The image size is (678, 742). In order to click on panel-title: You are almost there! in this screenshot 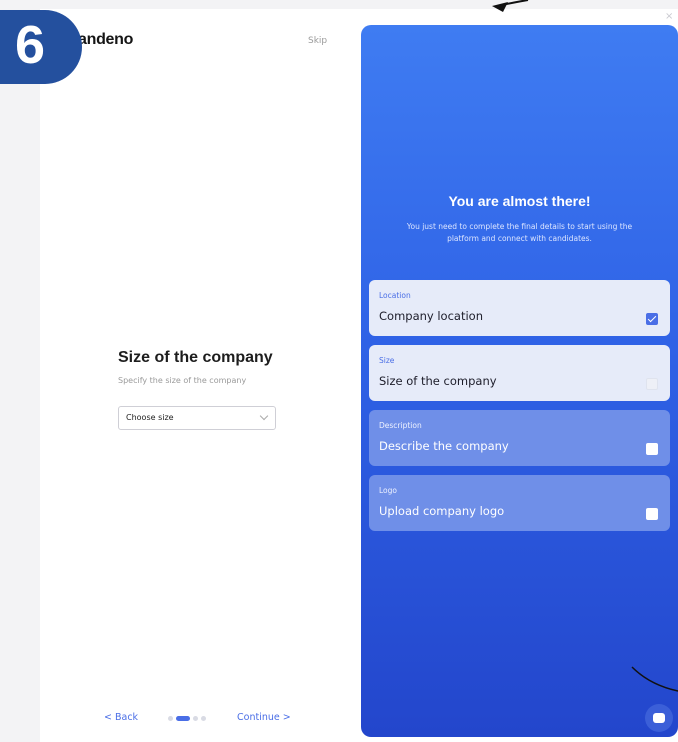, I will do `click(519, 201)`.